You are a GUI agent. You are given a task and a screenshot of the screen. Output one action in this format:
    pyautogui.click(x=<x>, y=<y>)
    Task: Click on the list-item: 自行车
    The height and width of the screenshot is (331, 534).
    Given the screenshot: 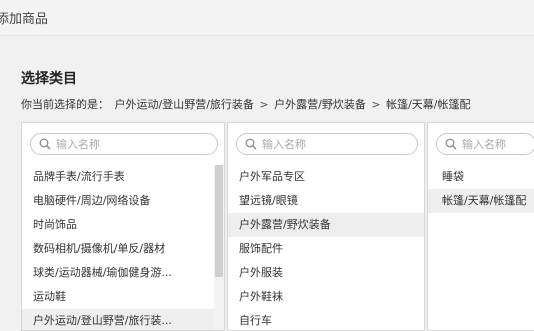 What is the action you would take?
    pyautogui.click(x=326, y=319)
    